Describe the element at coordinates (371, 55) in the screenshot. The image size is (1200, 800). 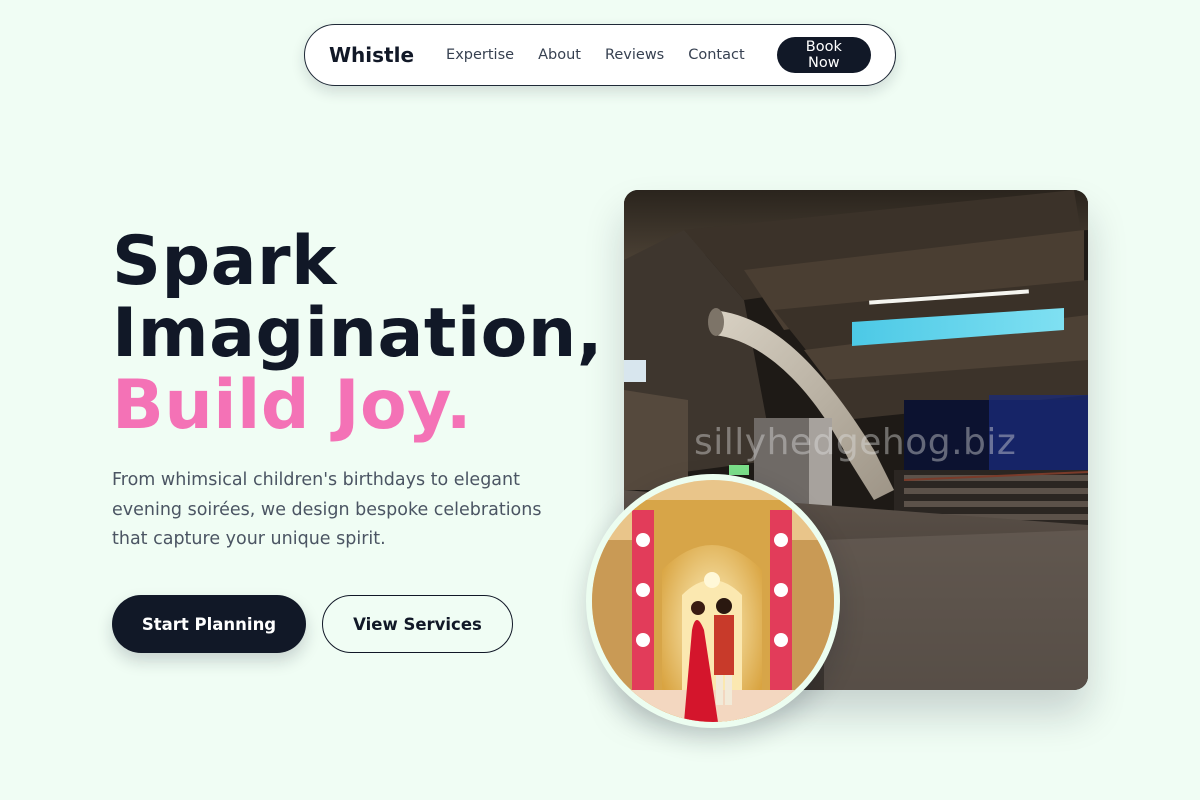
I see `brand-logo: Whistle` at that location.